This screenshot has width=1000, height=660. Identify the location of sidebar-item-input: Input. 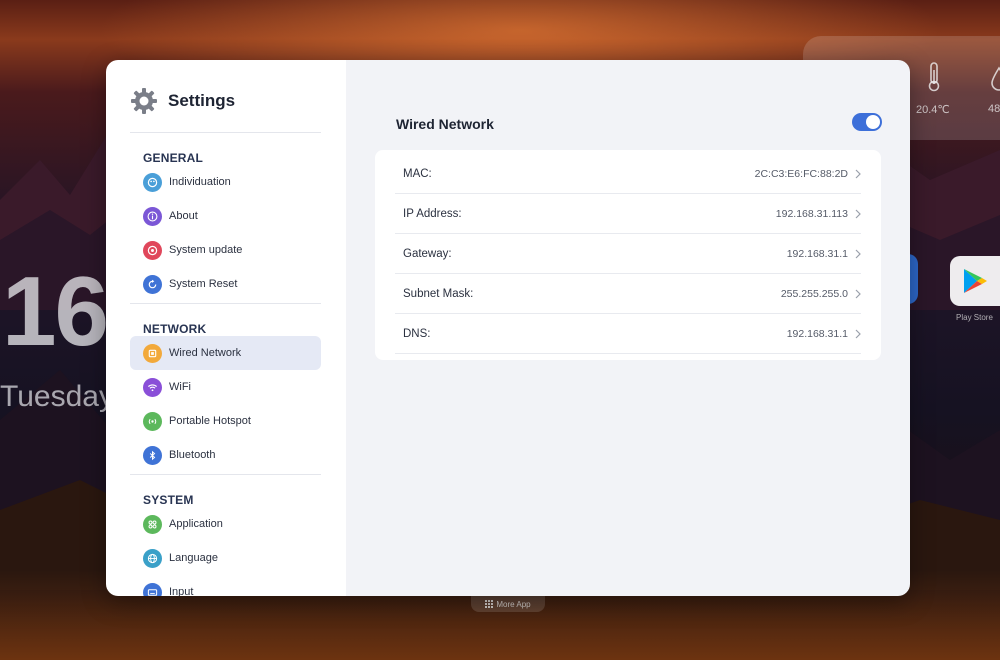
(225, 585).